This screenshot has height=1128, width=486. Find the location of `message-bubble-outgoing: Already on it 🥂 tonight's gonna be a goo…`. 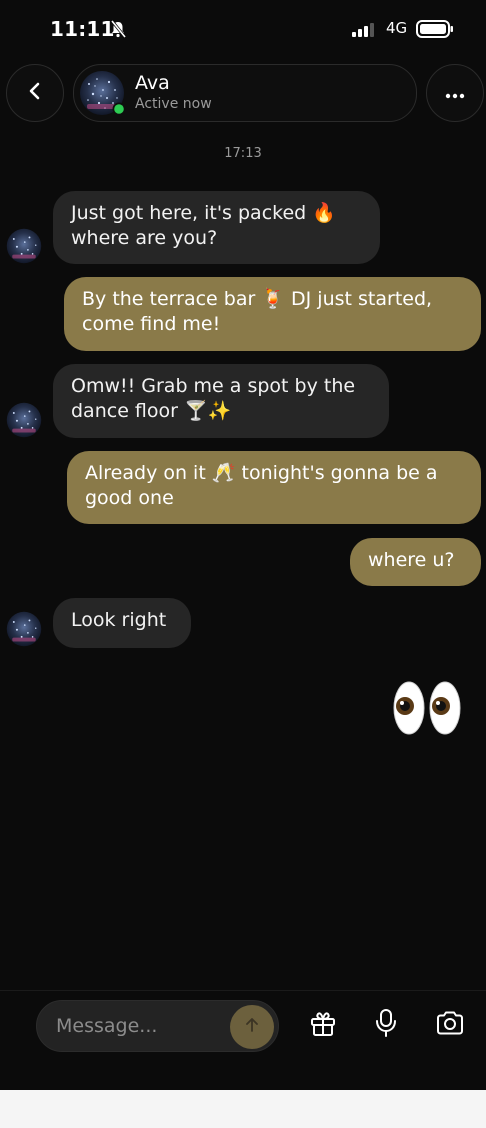

message-bubble-outgoing: Already on it 🥂 tonight's gonna be a goo… is located at coordinates (274, 487).